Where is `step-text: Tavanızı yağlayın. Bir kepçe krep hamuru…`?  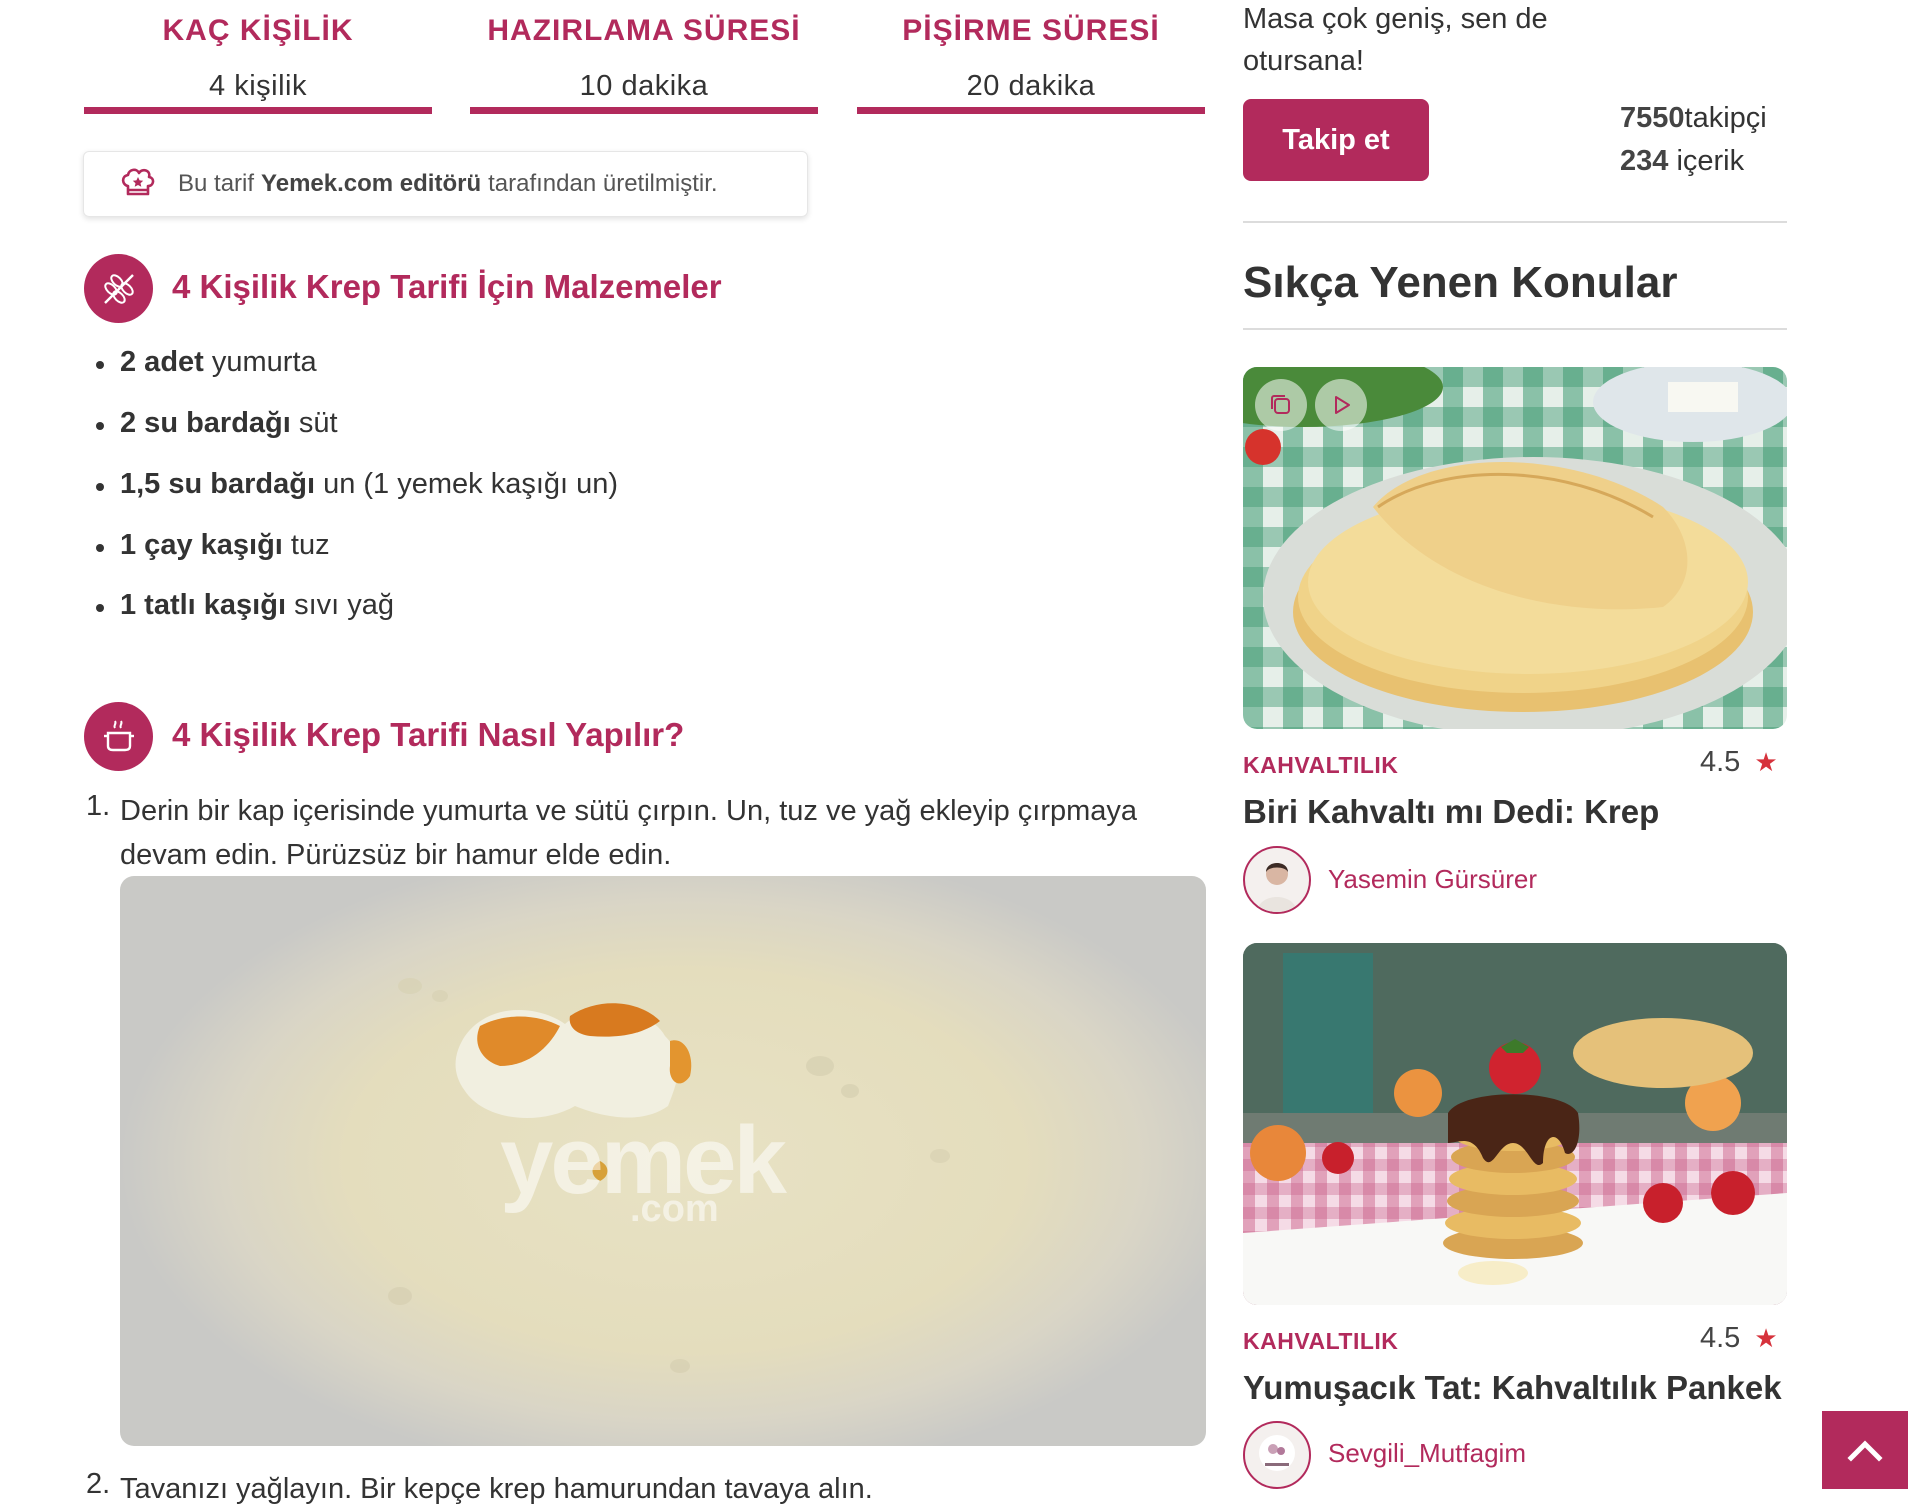 step-text: Tavanızı yağlayın. Bir kepçe krep hamuru… is located at coordinates (496, 1489).